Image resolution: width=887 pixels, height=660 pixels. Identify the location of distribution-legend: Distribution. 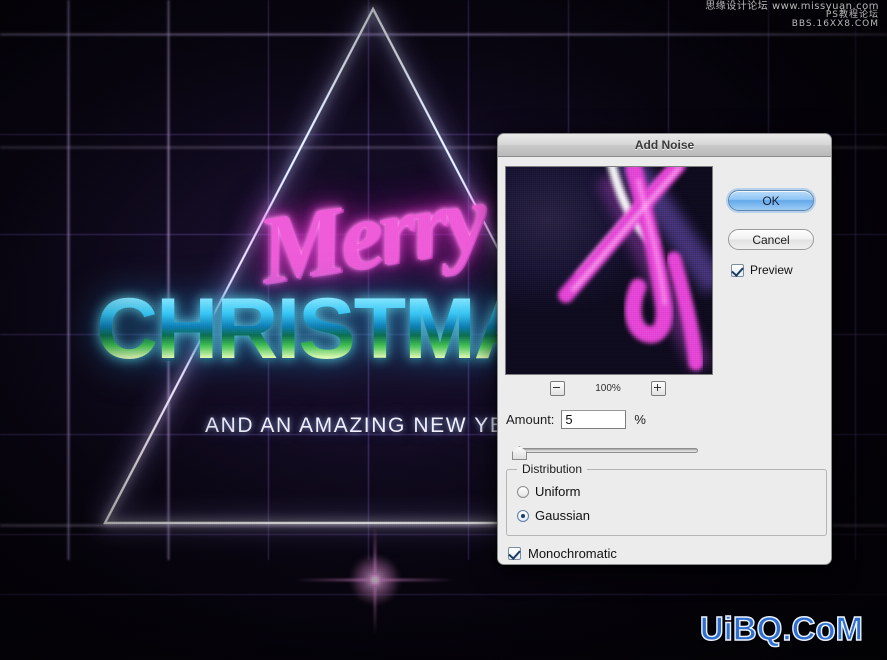
(552, 469).